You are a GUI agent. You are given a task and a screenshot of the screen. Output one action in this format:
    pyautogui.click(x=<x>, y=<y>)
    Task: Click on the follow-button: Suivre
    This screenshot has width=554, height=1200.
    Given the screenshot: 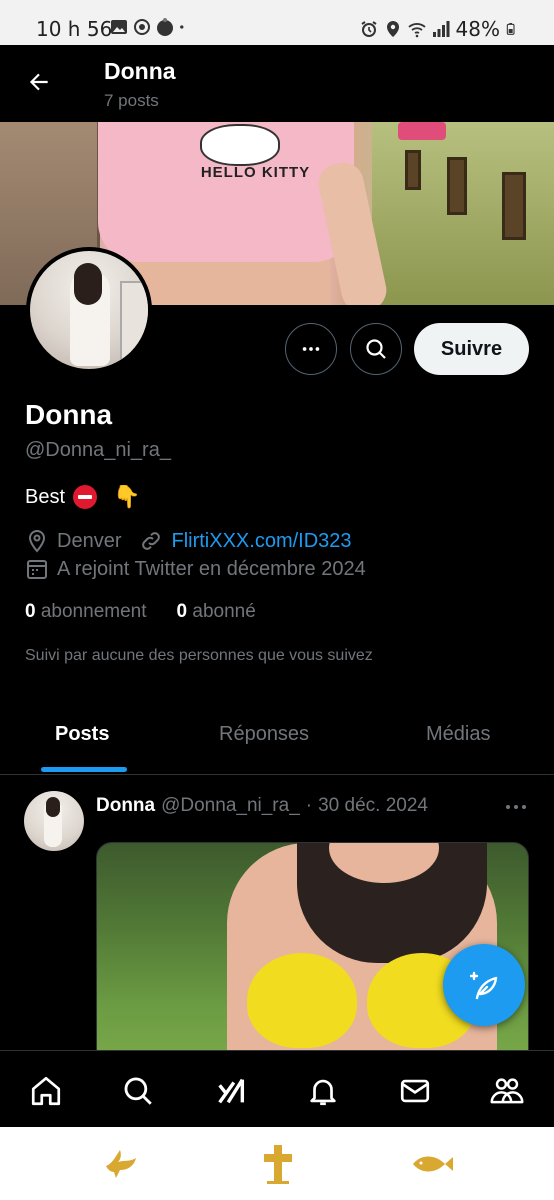 What is the action you would take?
    pyautogui.click(x=471, y=349)
    